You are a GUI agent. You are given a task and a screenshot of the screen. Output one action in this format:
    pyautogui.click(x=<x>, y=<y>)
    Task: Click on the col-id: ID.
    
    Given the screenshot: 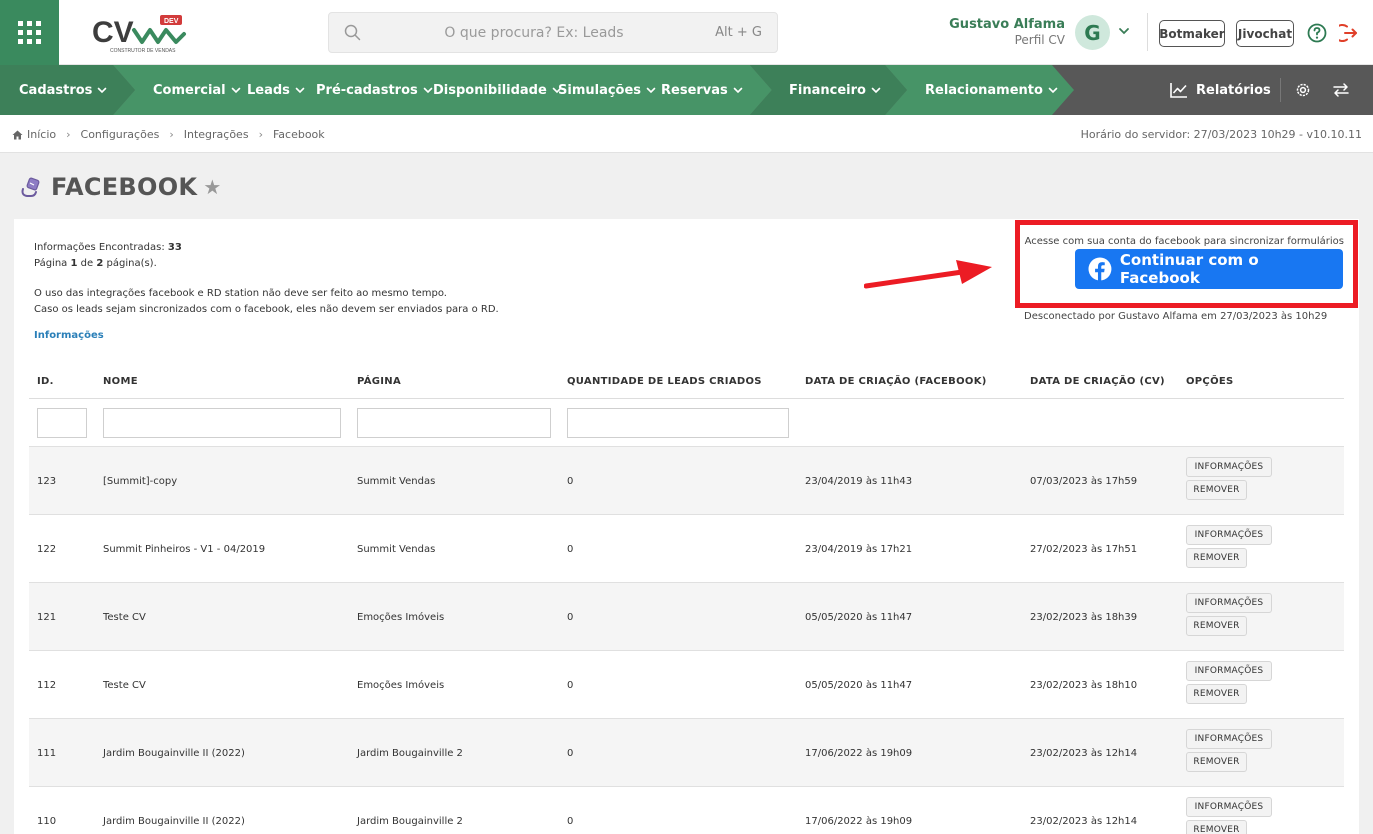 What is the action you would take?
    pyautogui.click(x=45, y=381)
    